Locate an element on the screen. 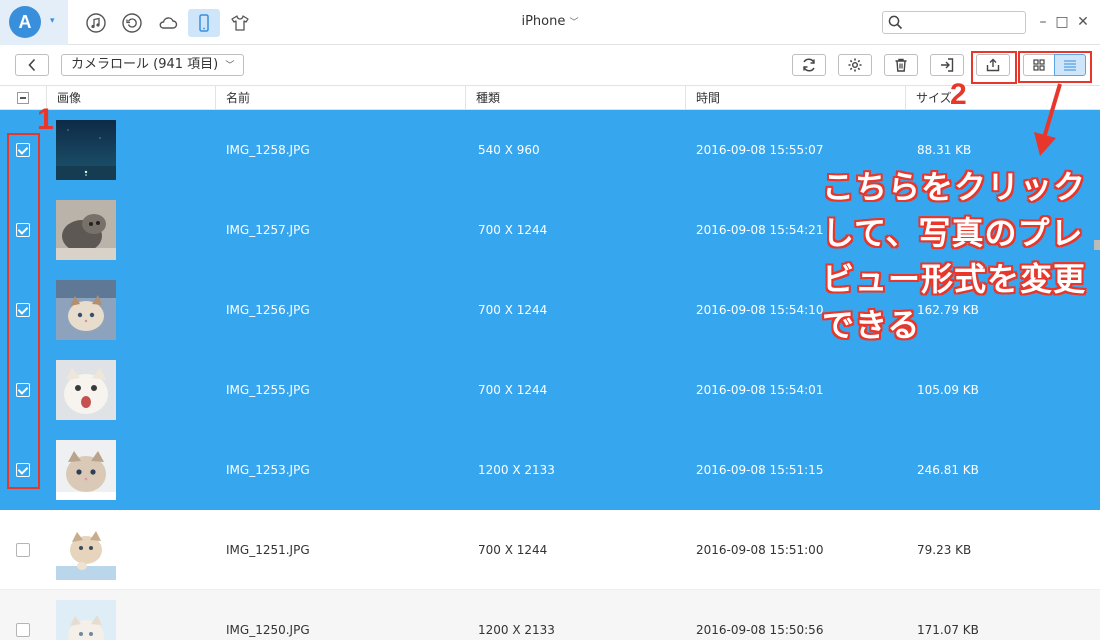  music-icon is located at coordinates (96, 23).